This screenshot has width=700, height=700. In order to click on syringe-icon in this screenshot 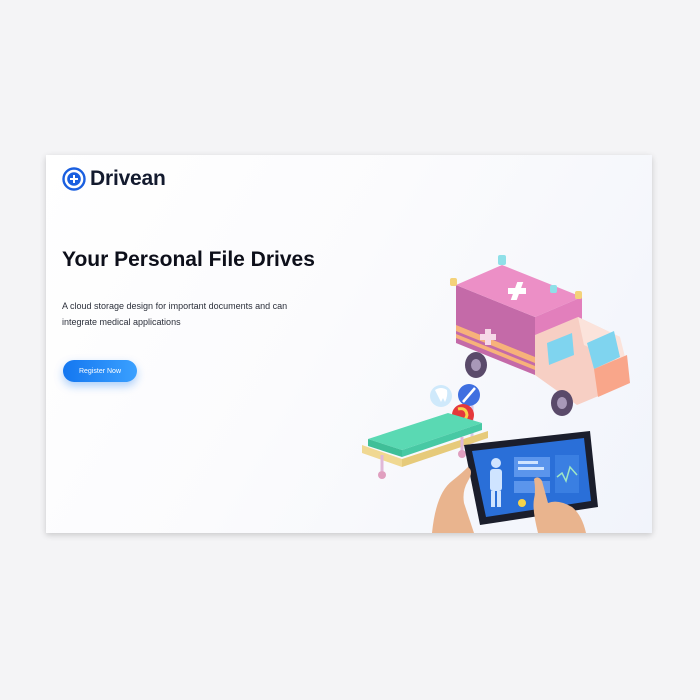, I will do `click(469, 395)`.